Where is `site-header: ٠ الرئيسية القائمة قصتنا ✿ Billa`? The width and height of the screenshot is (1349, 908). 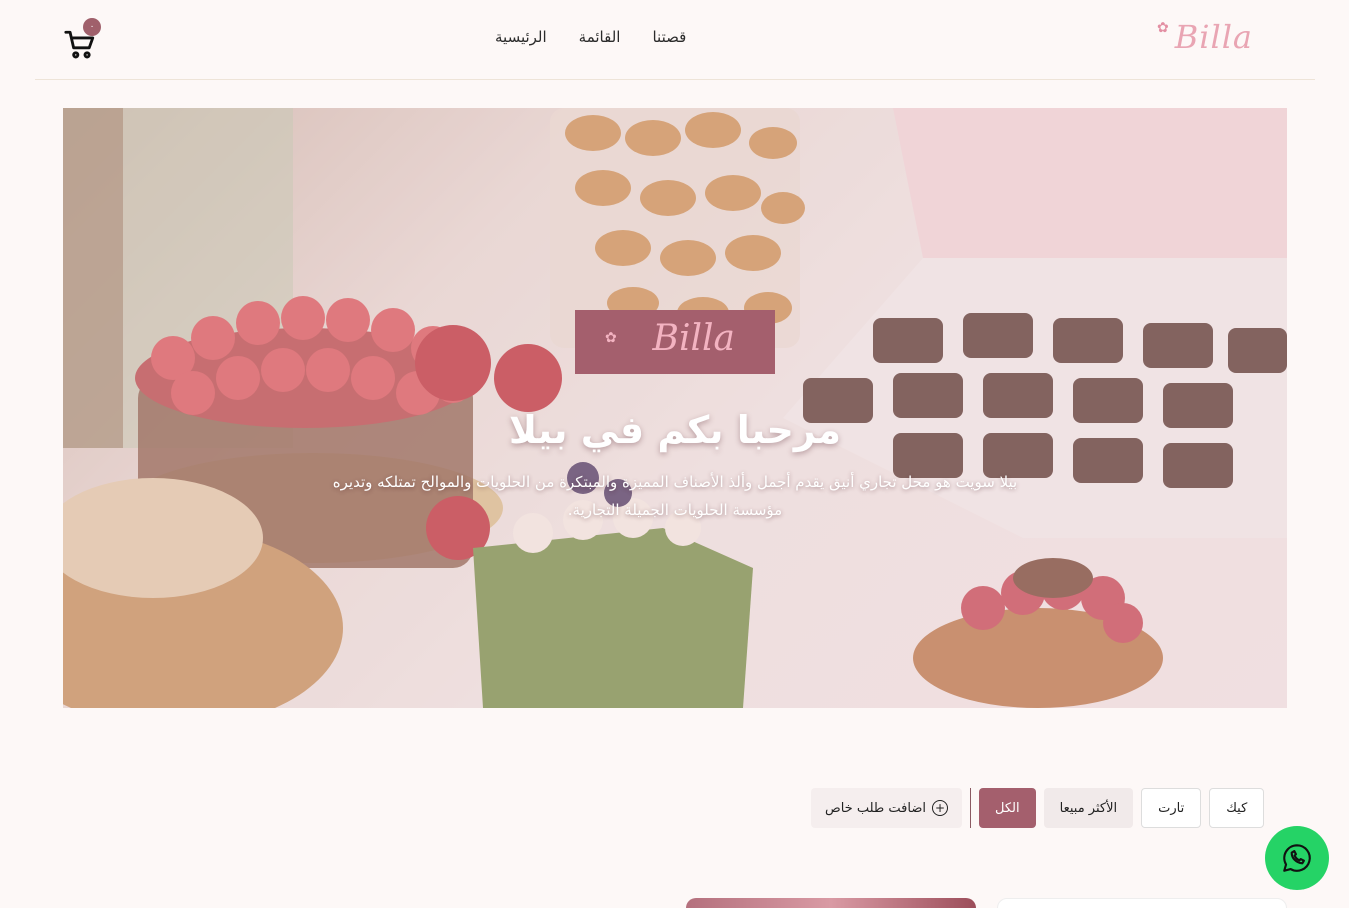
site-header: ٠ الرئيسية القائمة قصتنا ✿ Billa is located at coordinates (675, 40).